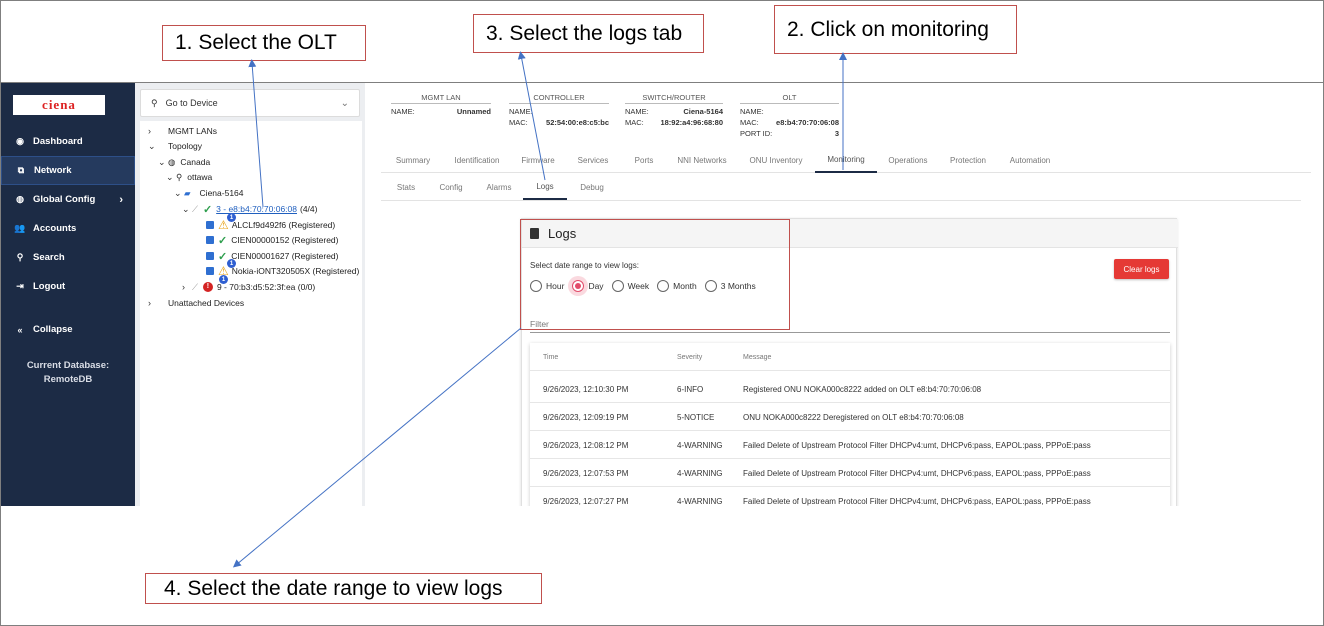 The image size is (1324, 626). I want to click on tree-node-switch: ⌄ ▰ Ciena-5164, so click(209, 193).